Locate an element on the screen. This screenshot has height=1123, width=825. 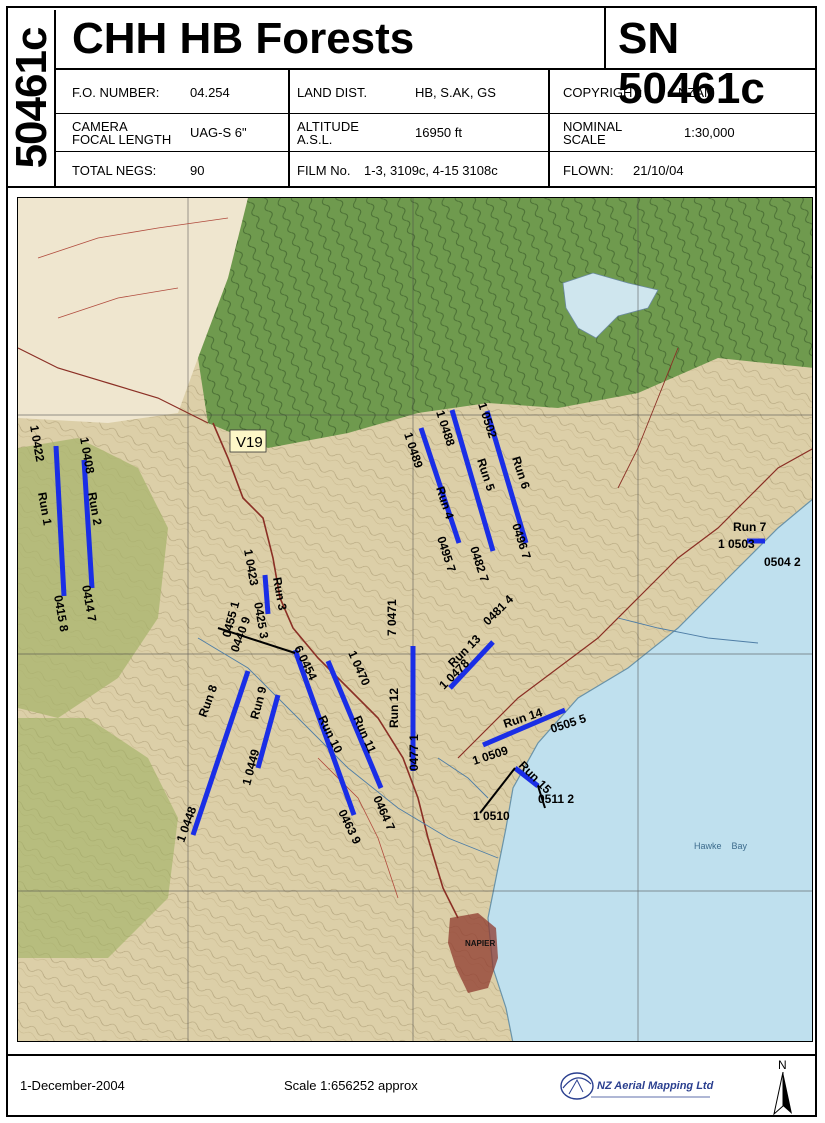
north-label: N is located at coordinates (782, 1065).